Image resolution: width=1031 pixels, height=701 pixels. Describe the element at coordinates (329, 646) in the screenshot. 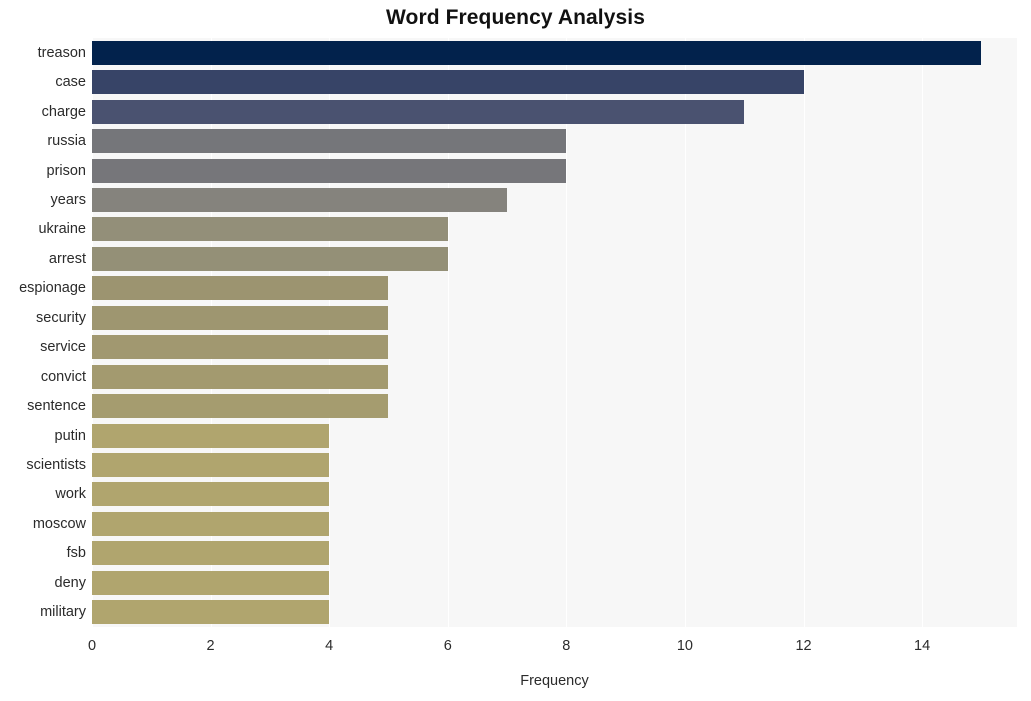

I see `x-tick-label: 4` at that location.